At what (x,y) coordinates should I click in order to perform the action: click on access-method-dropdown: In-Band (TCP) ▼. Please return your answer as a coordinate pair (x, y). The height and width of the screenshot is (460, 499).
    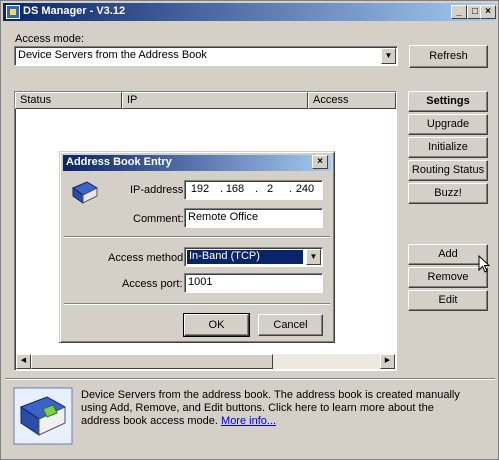
    Looking at the image, I should click on (253, 257).